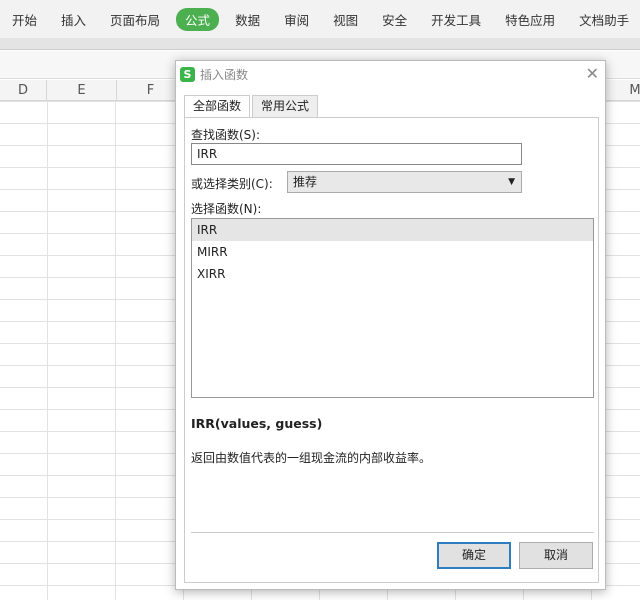 The width and height of the screenshot is (640, 600). I want to click on ribbon-tab-developer: 开发工具, so click(456, 19).